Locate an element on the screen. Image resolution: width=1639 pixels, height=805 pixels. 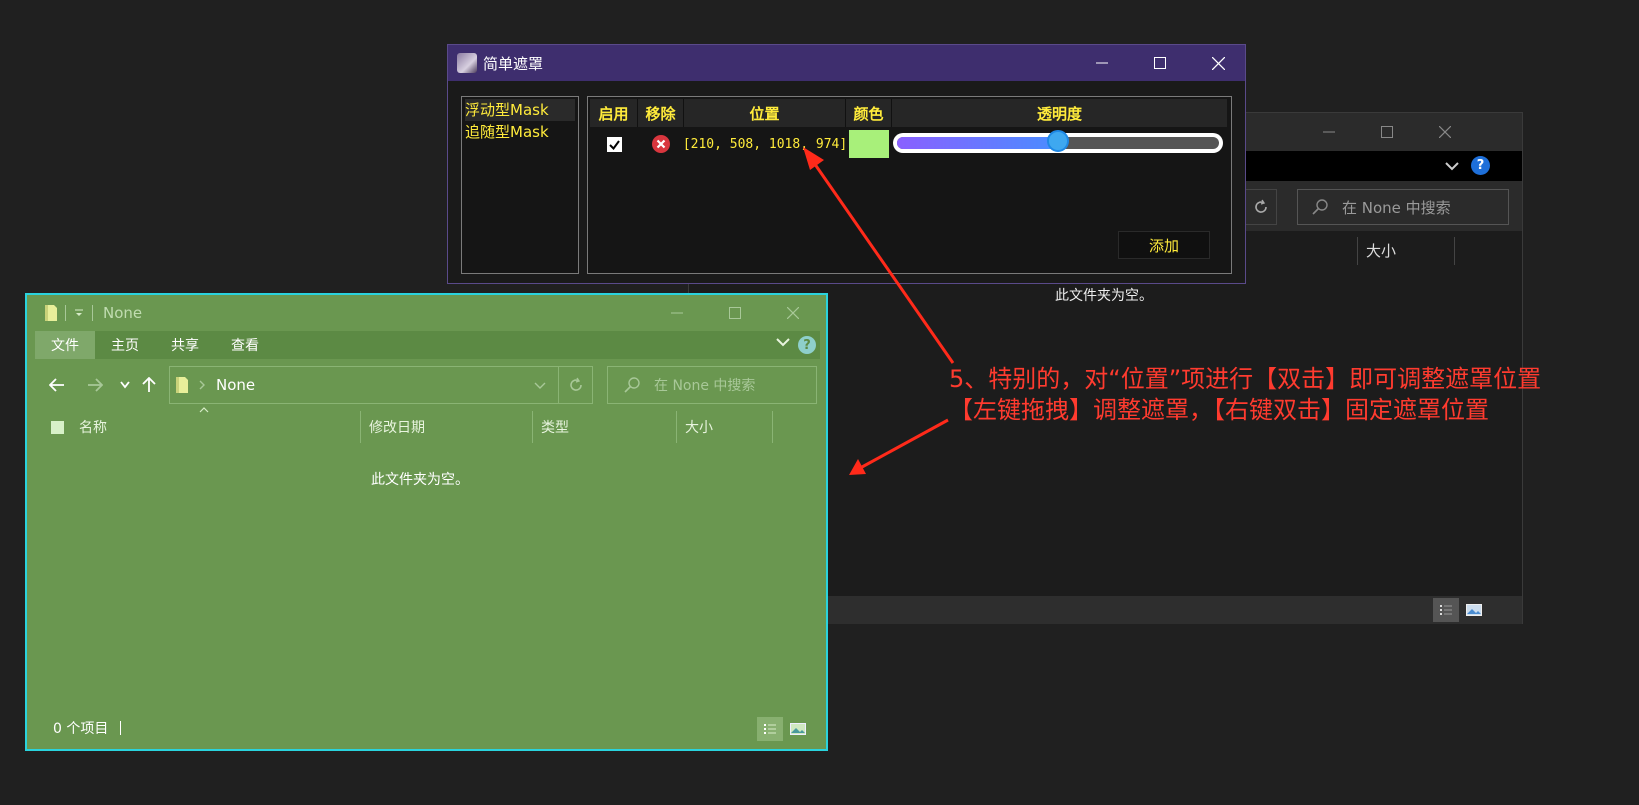
annotation-line-1: 5、特别的，对“位置”项进行【双击】即可调整遮罩位置 is located at coordinates (1245, 379).